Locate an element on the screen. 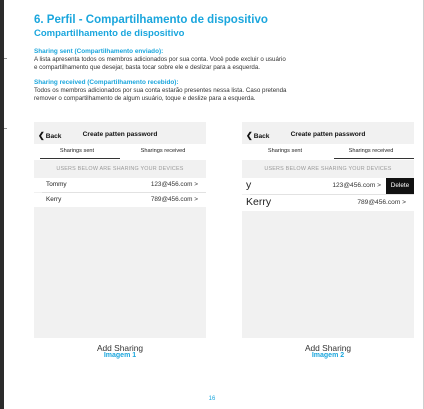 The image size is (424, 409). section-heading-sent: Sharing sent (Compartilhamento enviado): is located at coordinates (99, 51).